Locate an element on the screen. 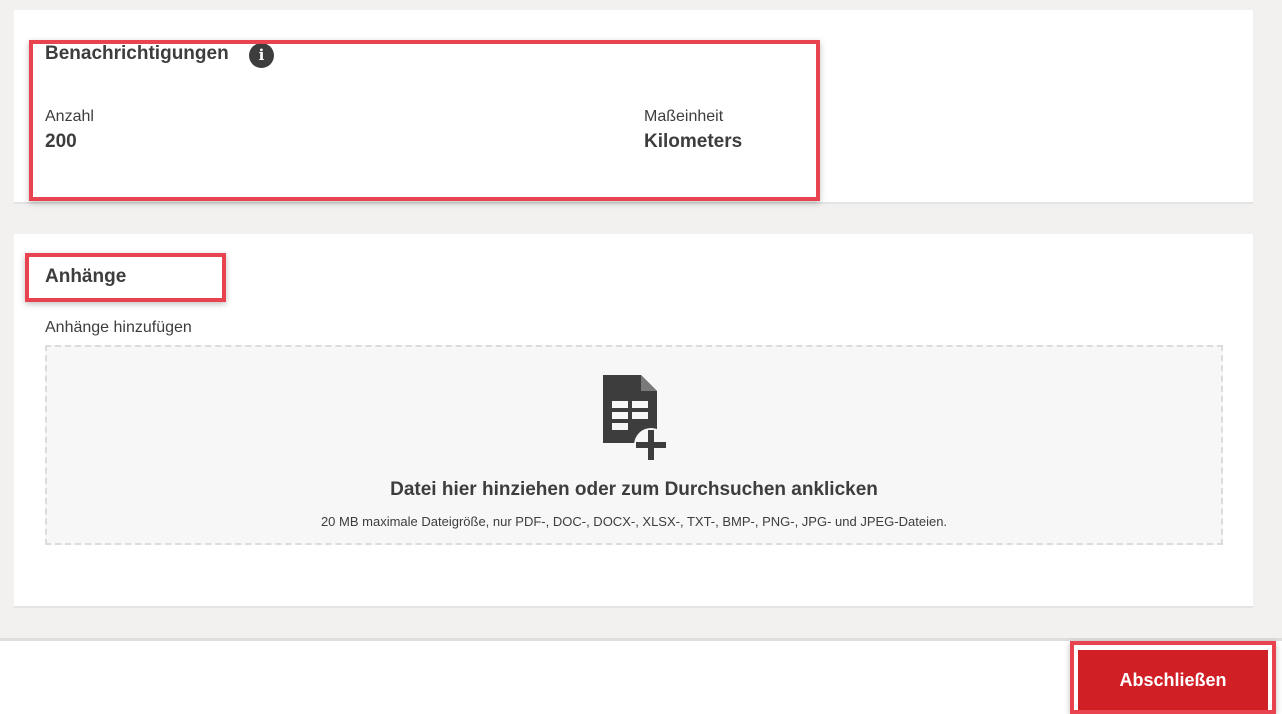 The image size is (1282, 714). finish-button: Abschließen is located at coordinates (1173, 680).